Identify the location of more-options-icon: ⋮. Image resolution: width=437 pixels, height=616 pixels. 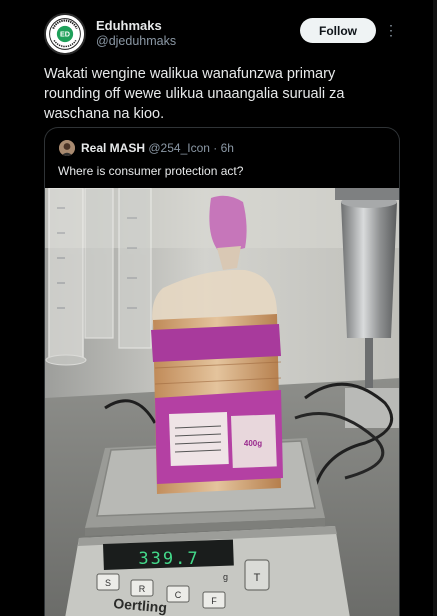
(391, 30).